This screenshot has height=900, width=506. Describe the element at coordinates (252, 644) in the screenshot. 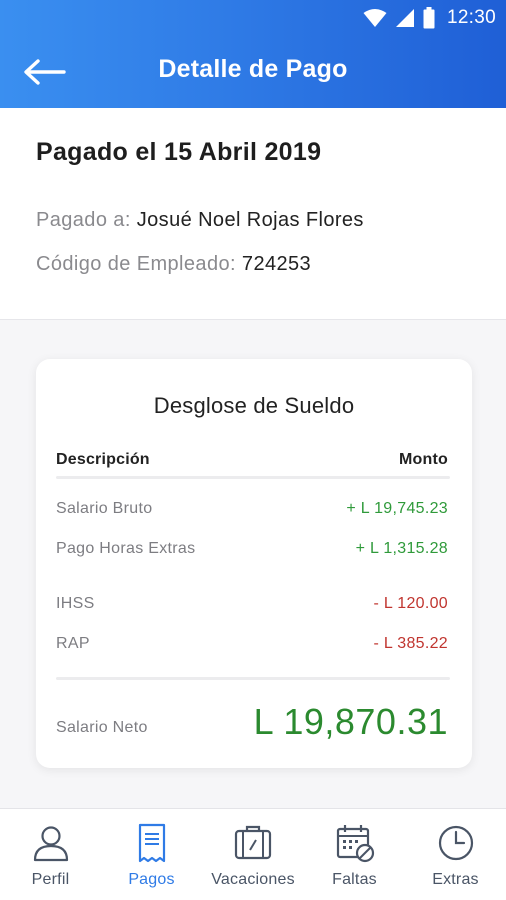

I see `breakdown-row: RAP - L 385.22` at that location.